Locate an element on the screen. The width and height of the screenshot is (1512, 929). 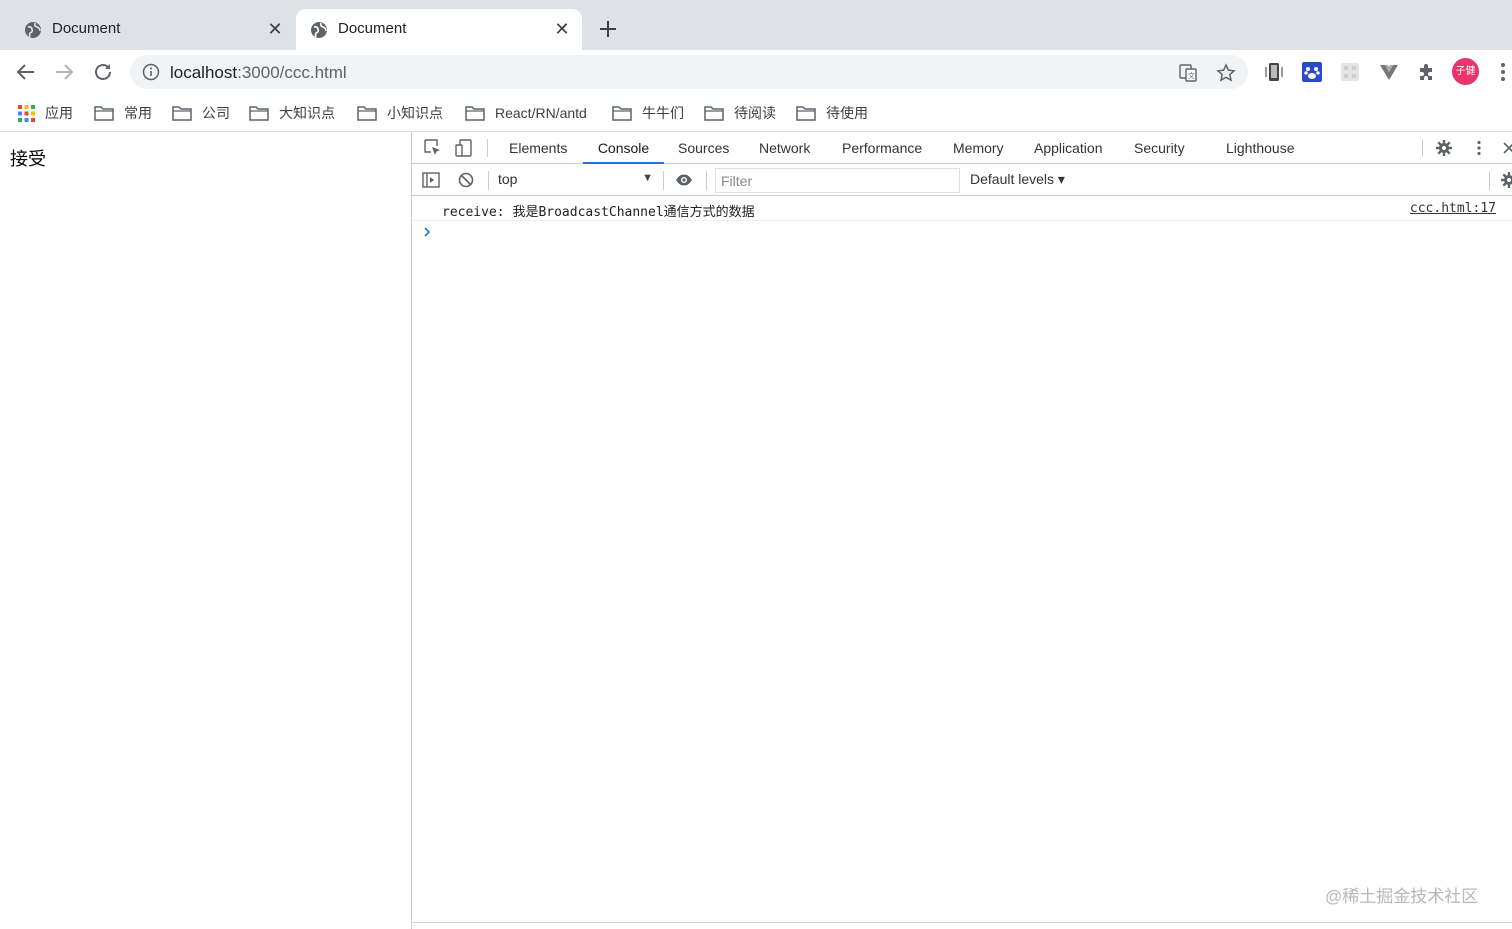
close-icon is located at coordinates (1506, 148).